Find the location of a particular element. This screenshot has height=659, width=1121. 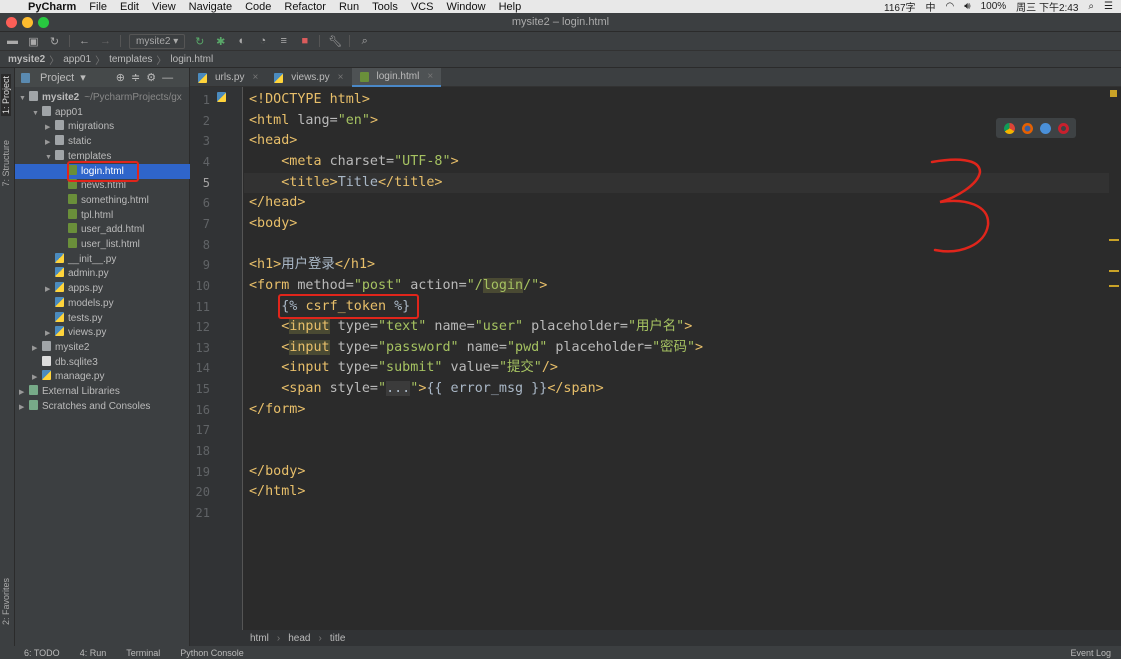

menu-app: PyCharm is located at coordinates (52, 7).